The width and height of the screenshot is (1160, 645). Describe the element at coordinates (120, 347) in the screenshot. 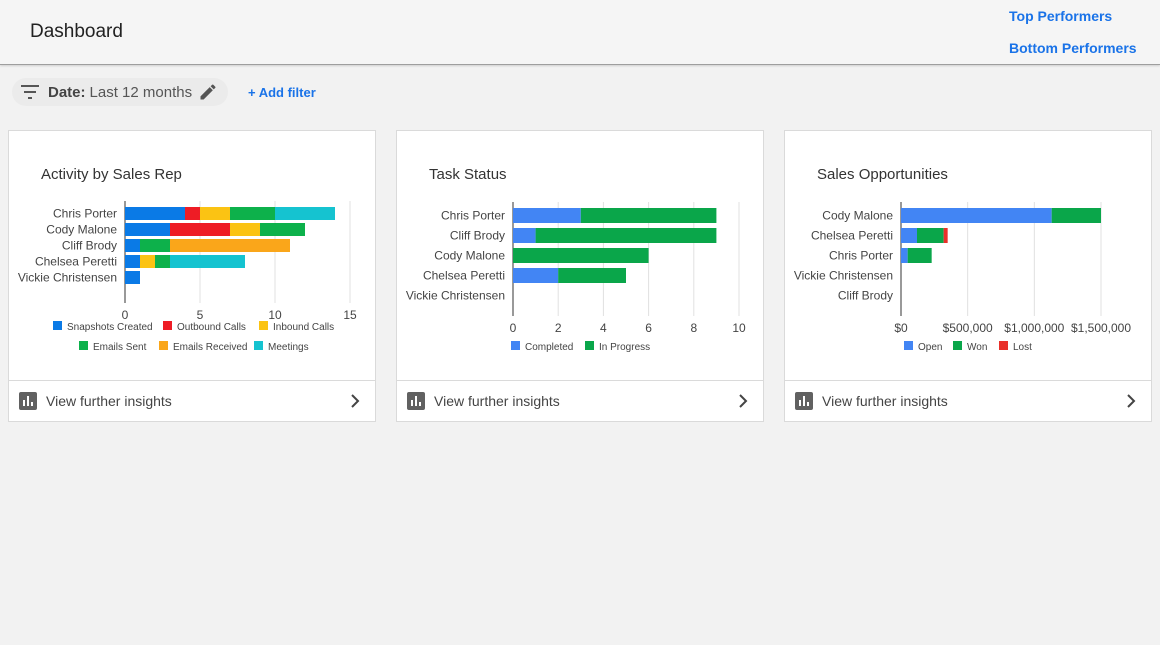

I see `legend-label: Emails Sent` at that location.